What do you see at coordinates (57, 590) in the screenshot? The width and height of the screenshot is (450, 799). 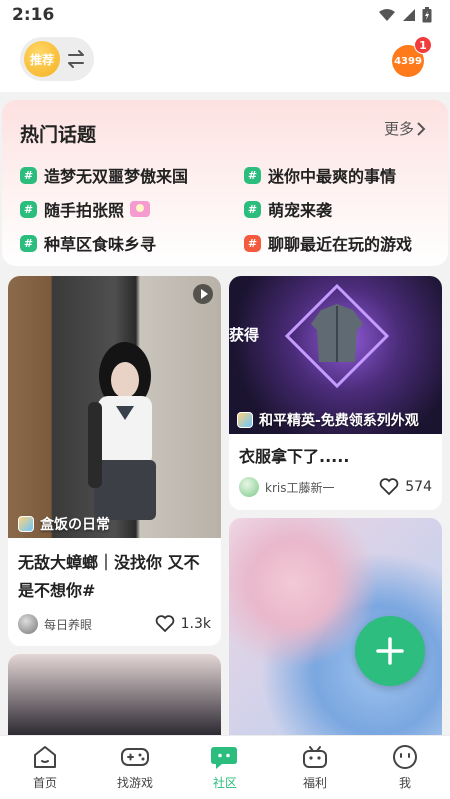 I see `post-title-line-2: 是不想你#` at bounding box center [57, 590].